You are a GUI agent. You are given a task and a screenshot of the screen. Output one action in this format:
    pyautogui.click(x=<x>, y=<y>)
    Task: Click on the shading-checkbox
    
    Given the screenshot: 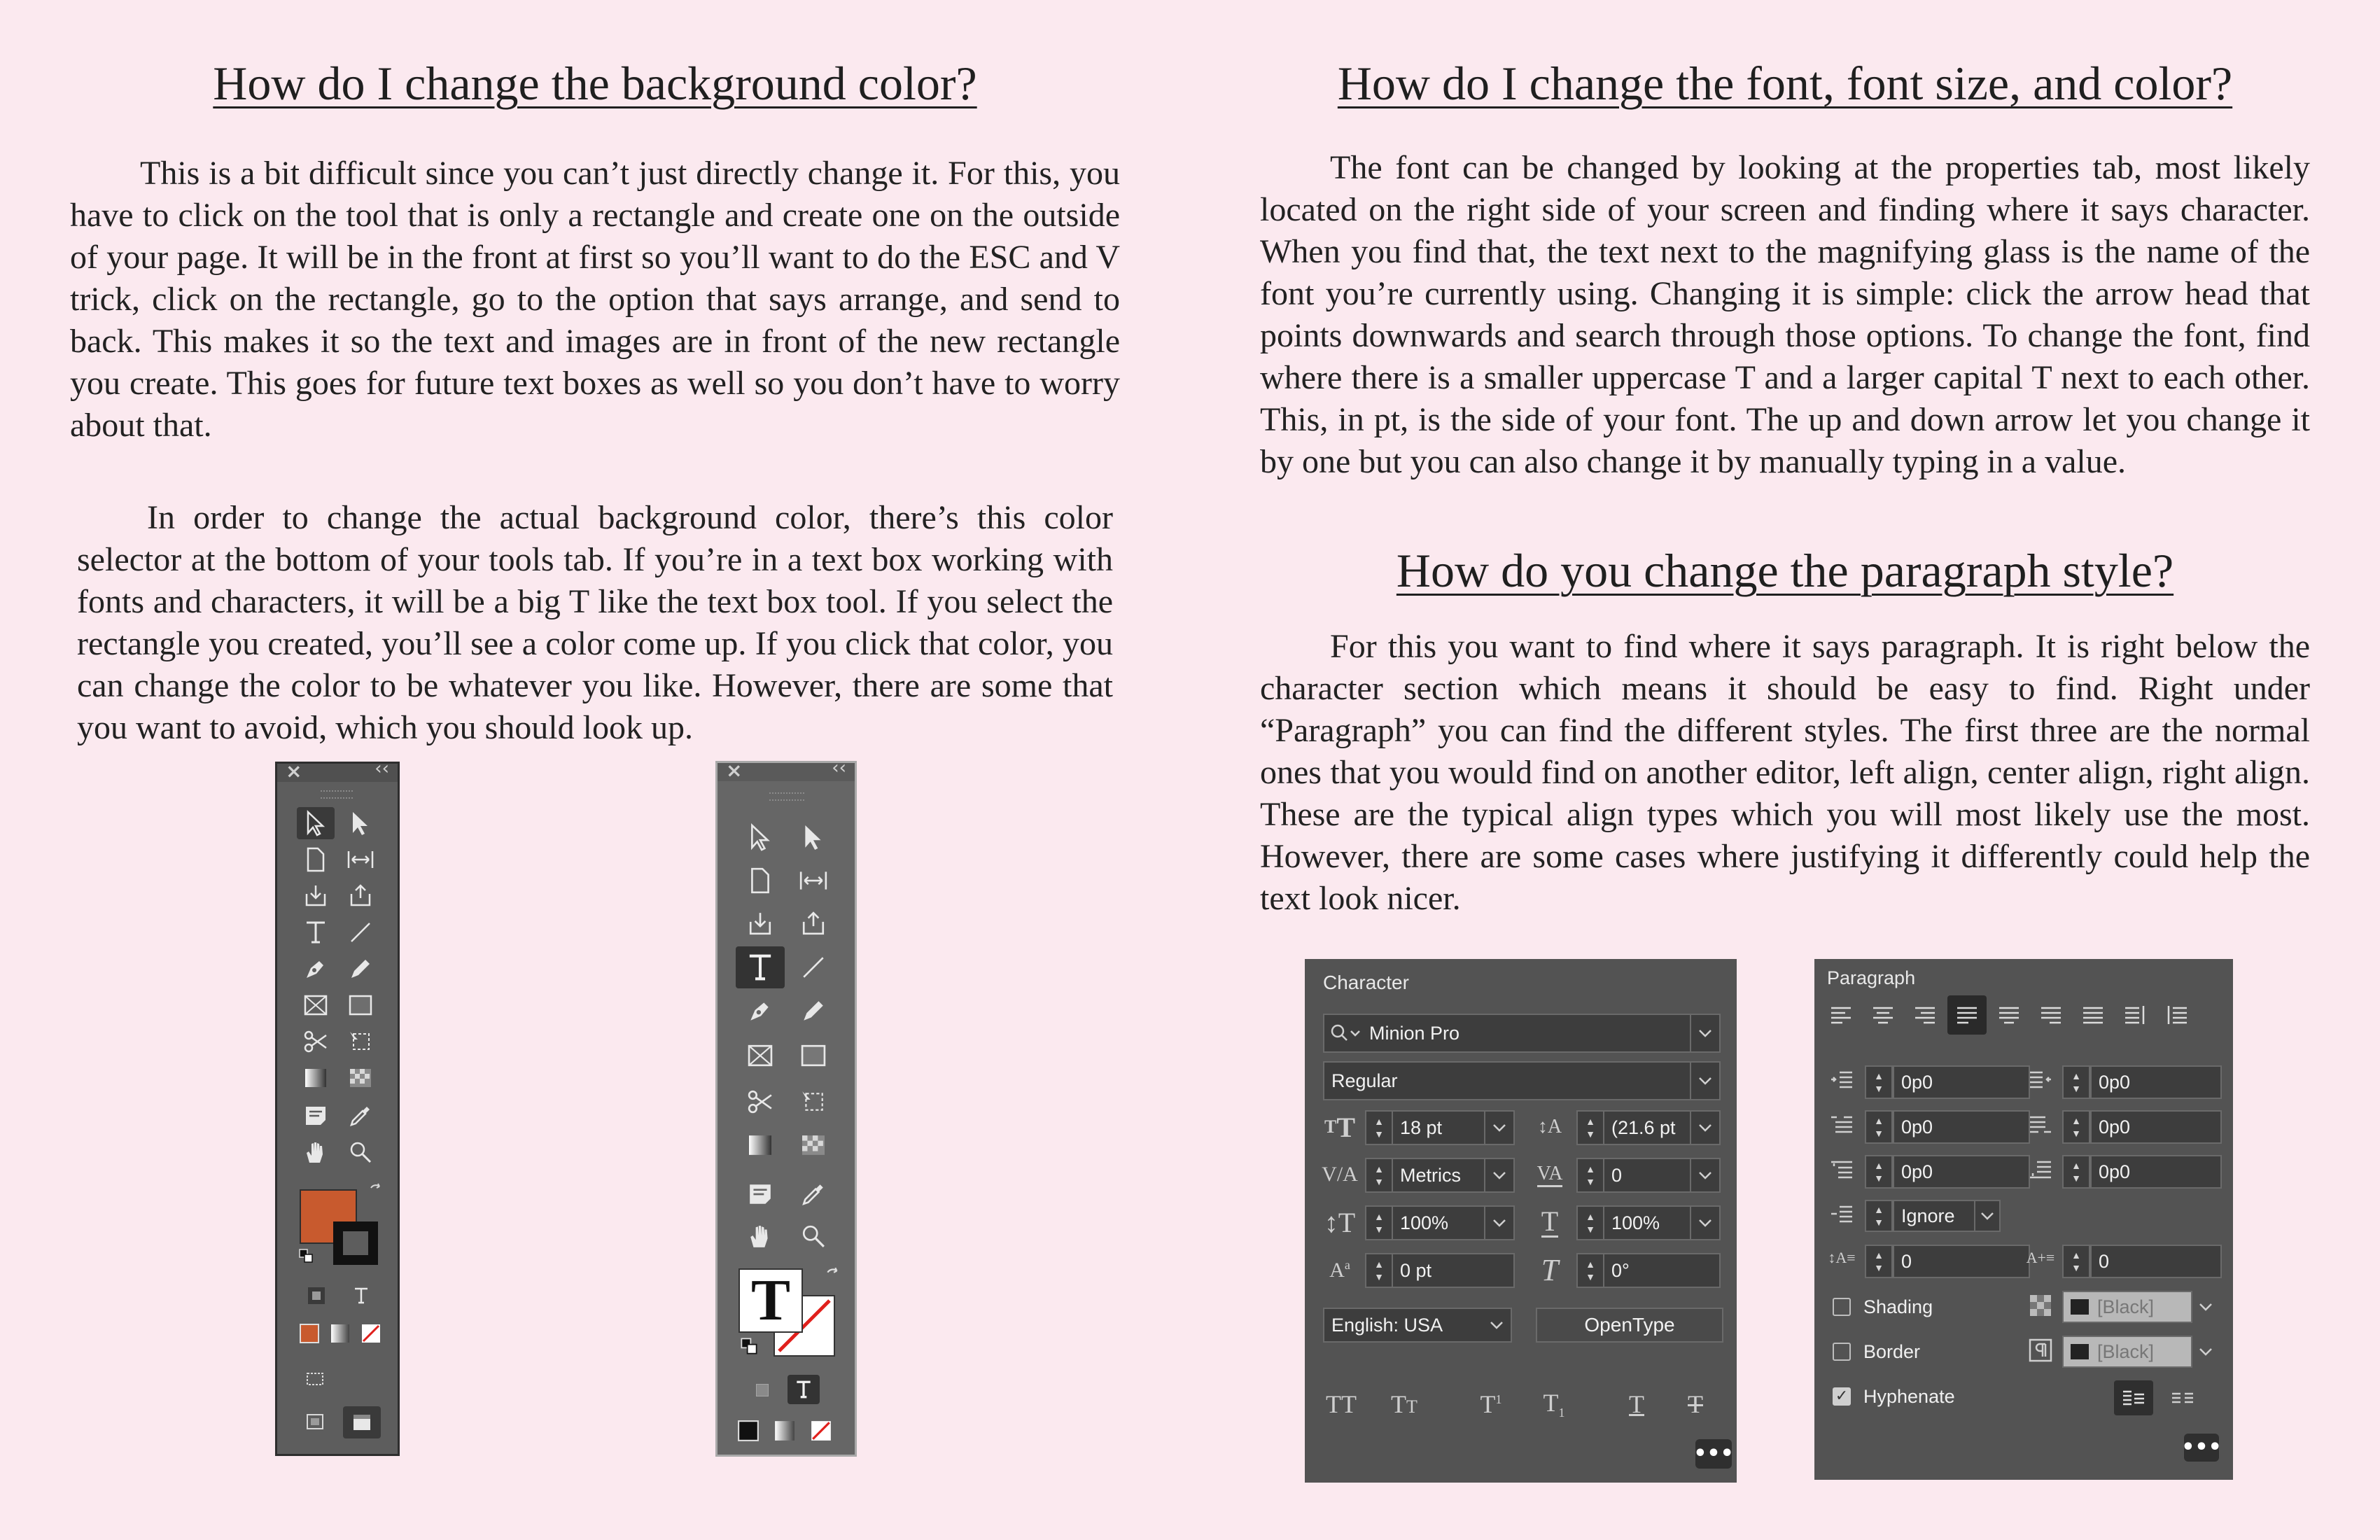 What is the action you would take?
    pyautogui.click(x=1842, y=1307)
    